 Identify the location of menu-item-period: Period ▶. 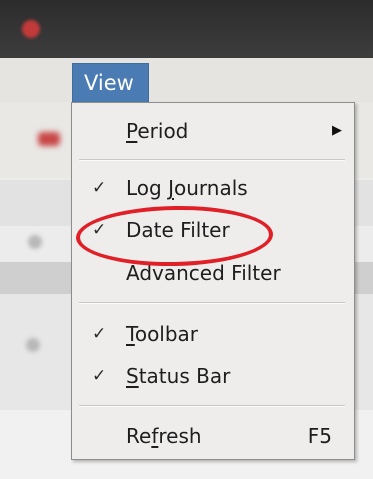
(213, 131).